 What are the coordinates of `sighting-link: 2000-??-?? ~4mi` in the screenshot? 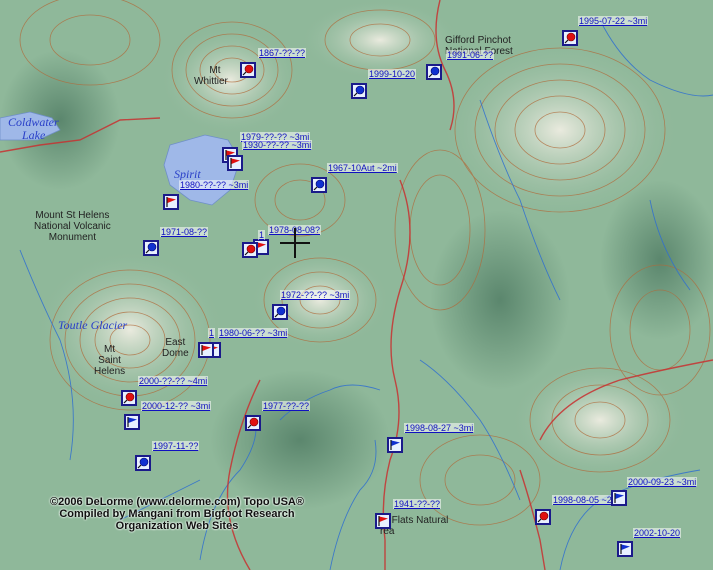 It's located at (173, 381).